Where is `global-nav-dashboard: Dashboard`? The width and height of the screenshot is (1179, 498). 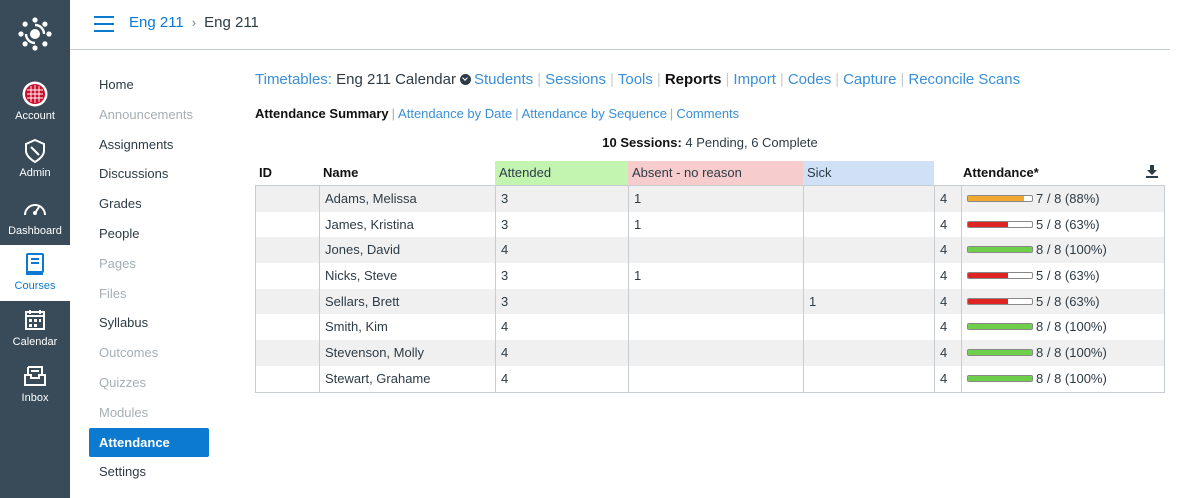 global-nav-dashboard: Dashboard is located at coordinates (35, 218).